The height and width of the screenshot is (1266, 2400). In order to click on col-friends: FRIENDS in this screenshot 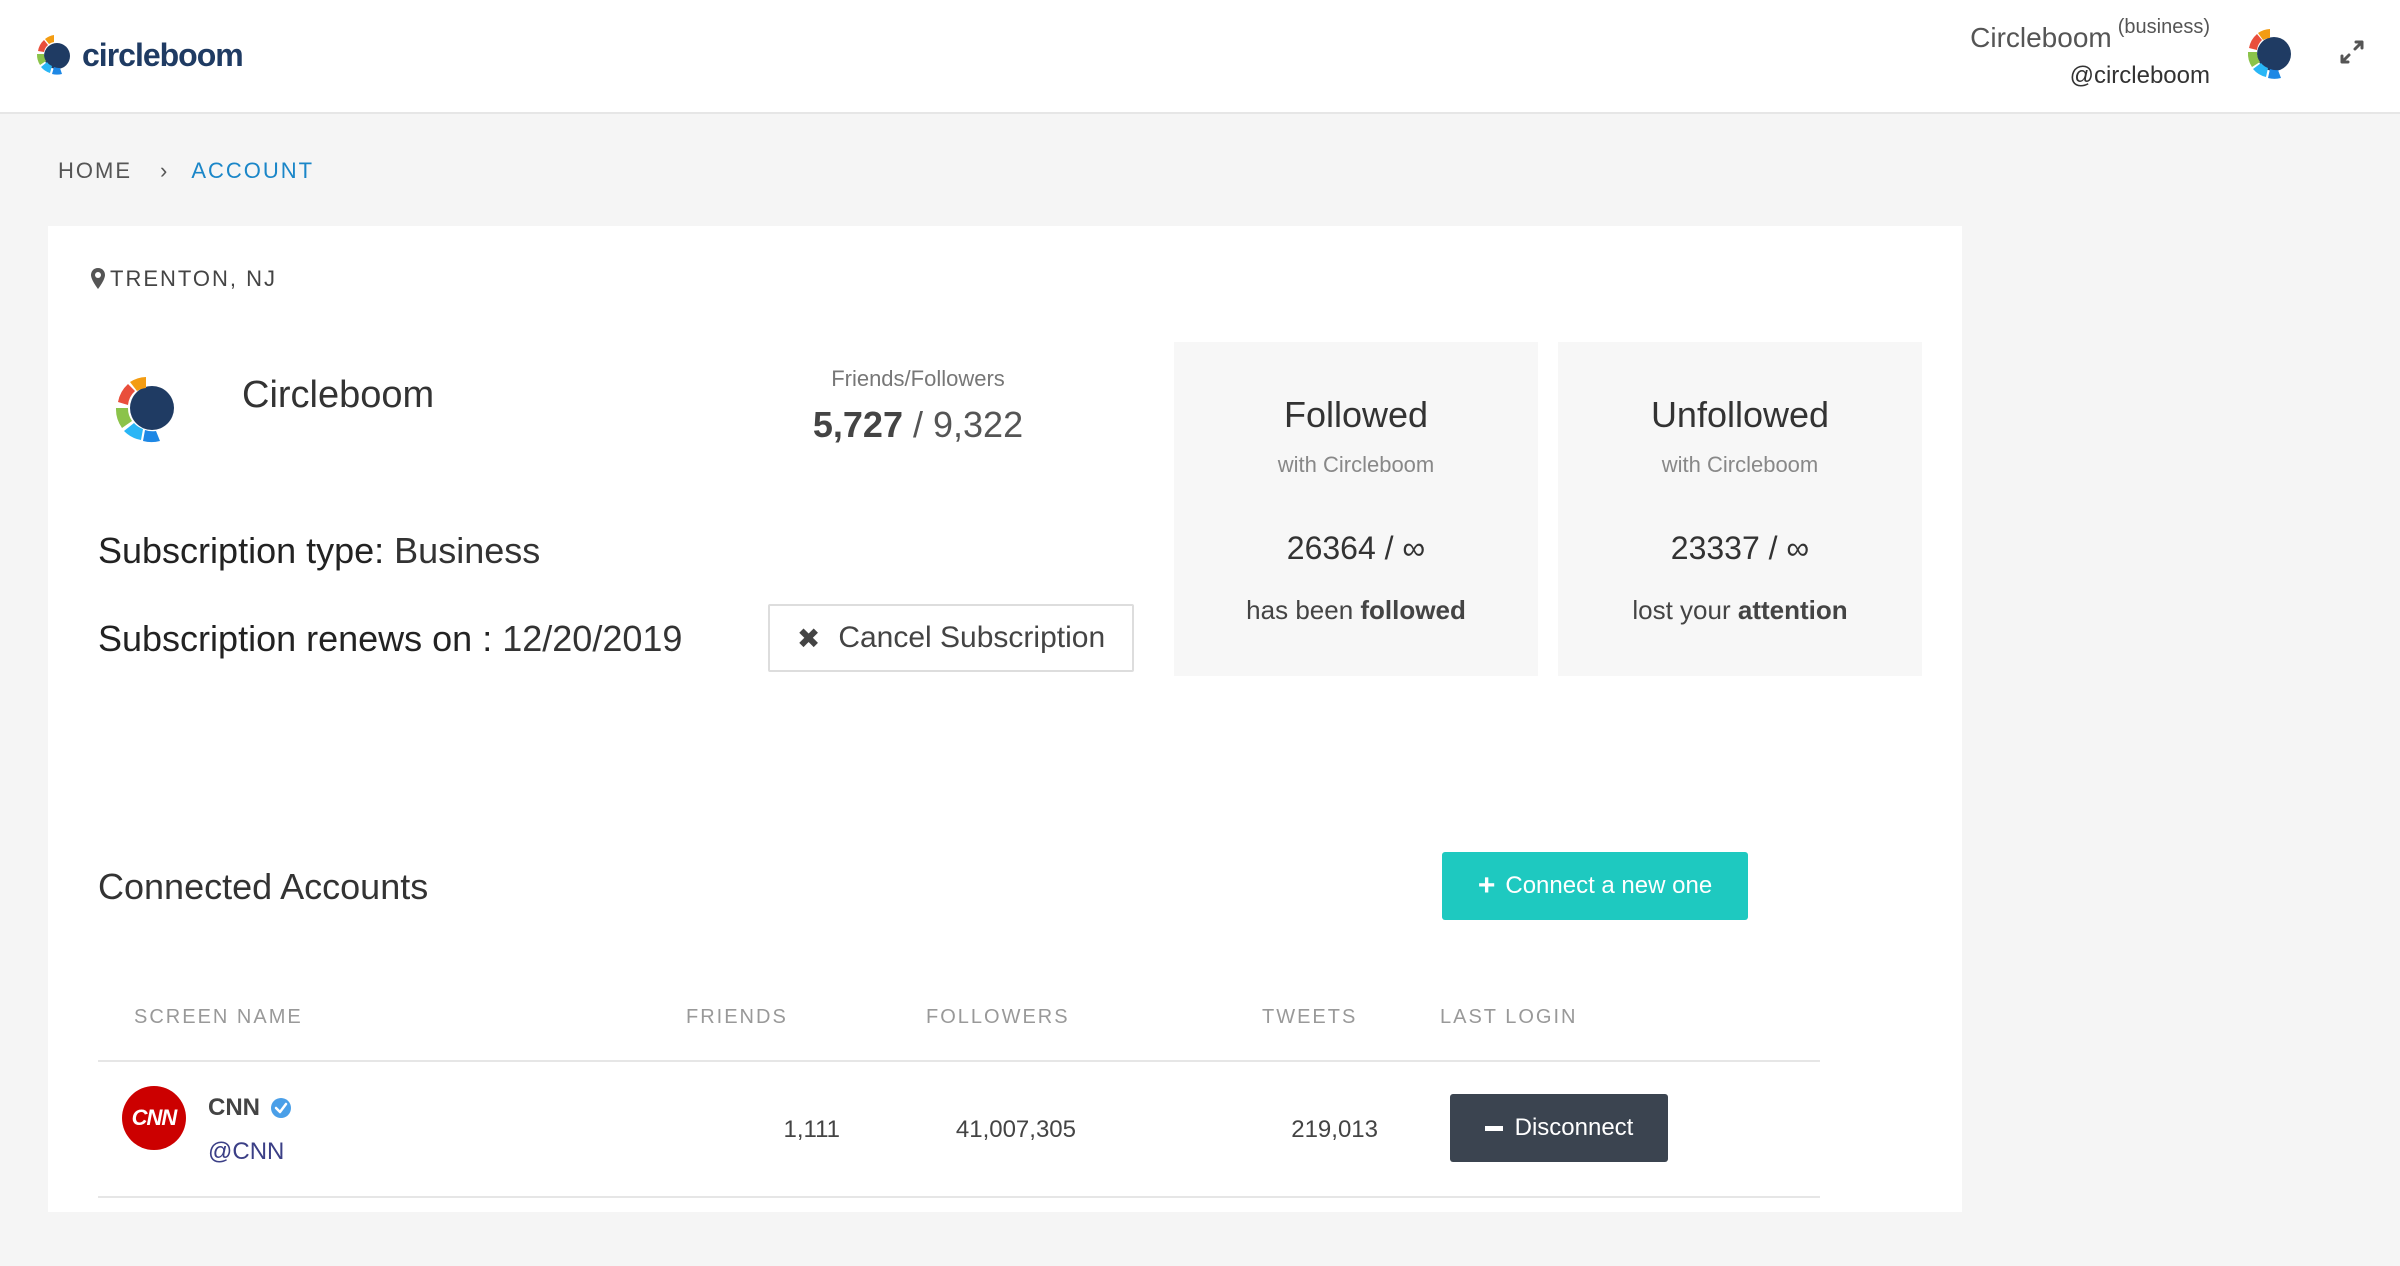, I will do `click(737, 1017)`.